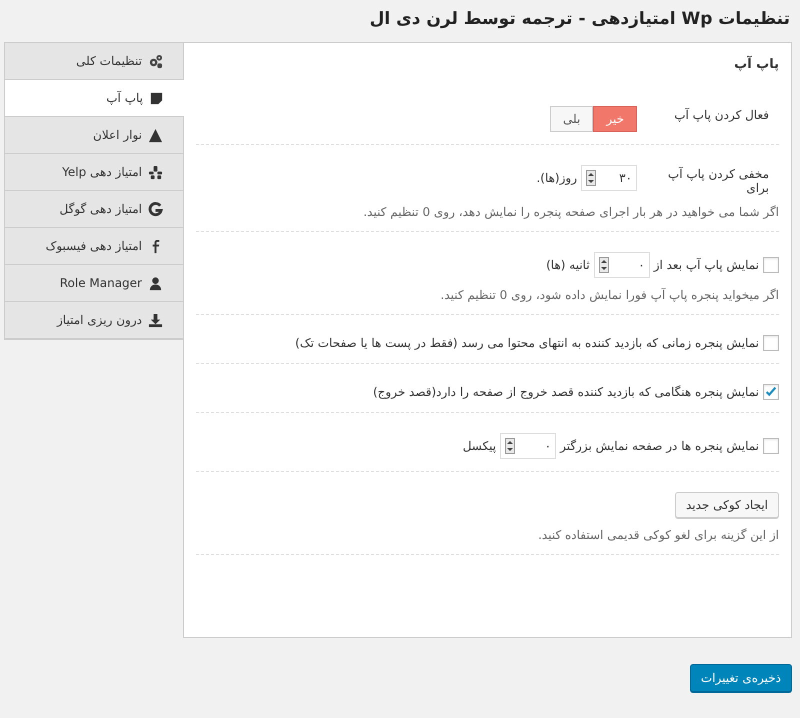  What do you see at coordinates (527, 343) in the screenshot?
I see `checkbox-label: نمایش پنجره زمانی که بازدید کننده به انتهای محتوا می رسد (فقط در پست ها یا صفحات تک)` at bounding box center [527, 343].